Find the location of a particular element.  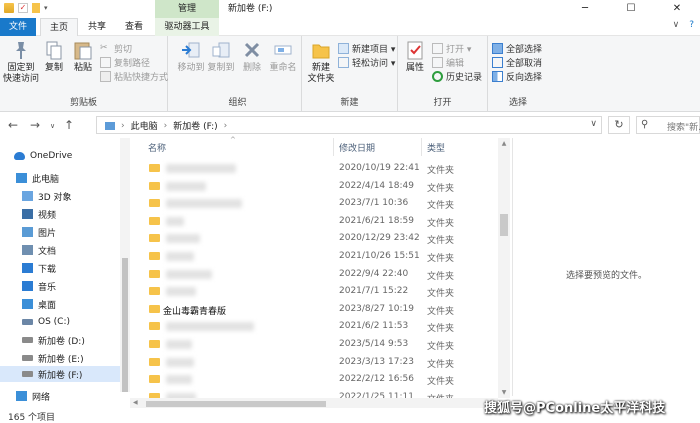

new-folder-qat-icon is located at coordinates (36, 8).